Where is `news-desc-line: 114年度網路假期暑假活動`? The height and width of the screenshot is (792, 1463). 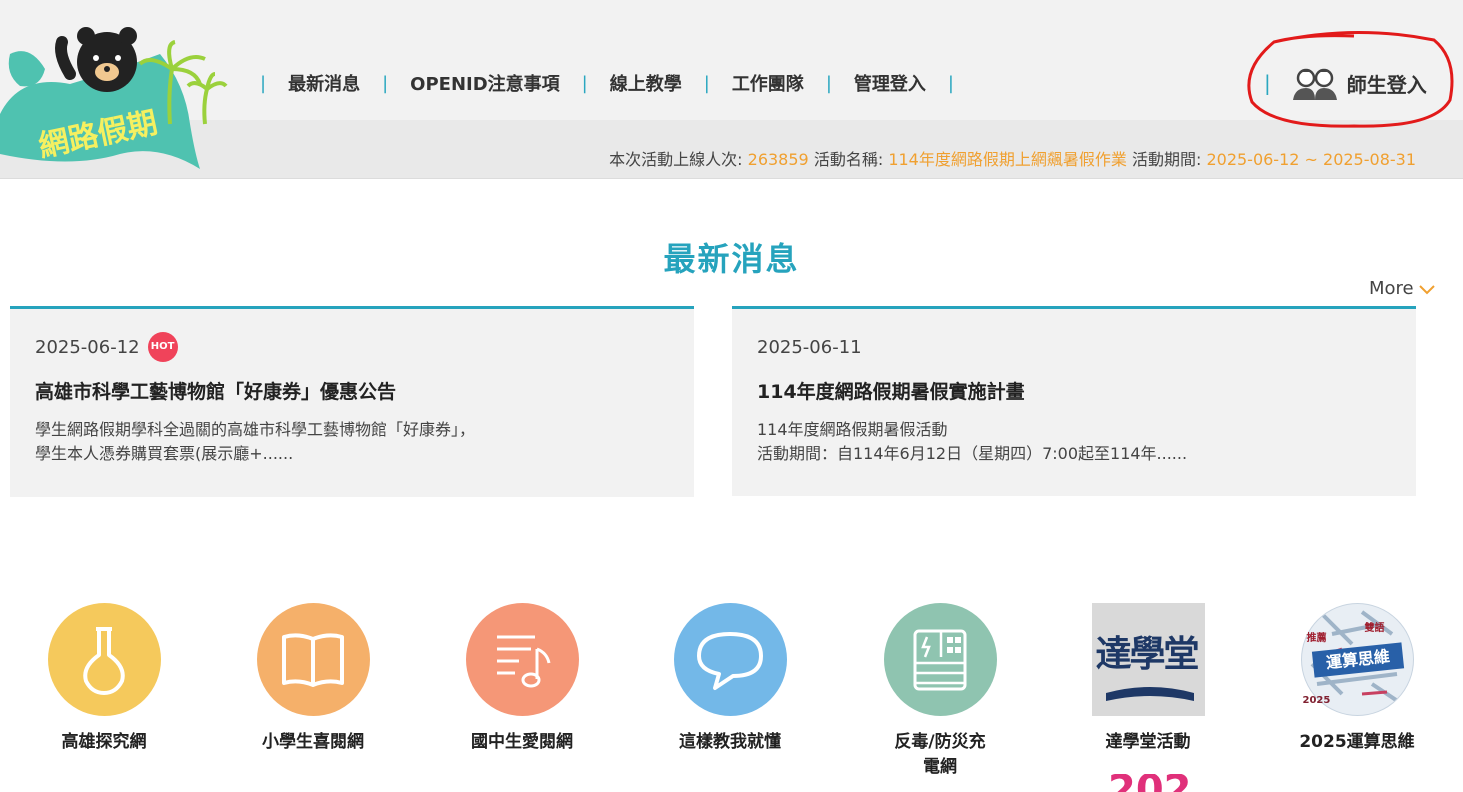
news-desc-line: 114年度網路假期暑假活動 is located at coordinates (852, 429).